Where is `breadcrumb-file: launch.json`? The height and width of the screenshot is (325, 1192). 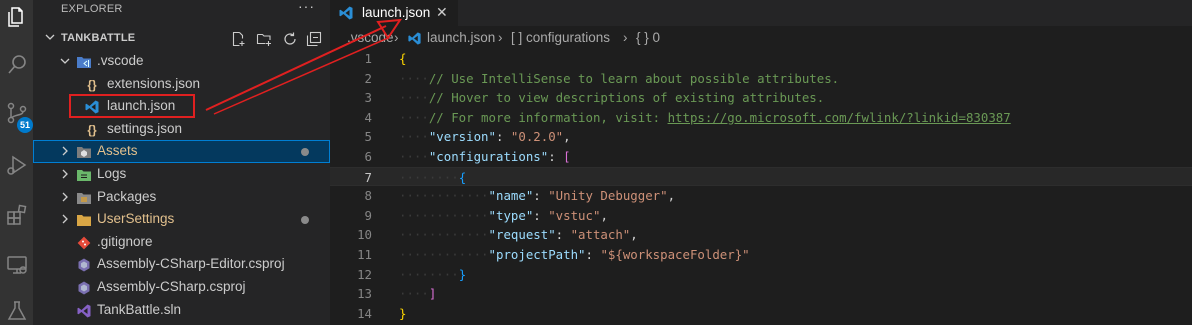 breadcrumb-file: launch.json is located at coordinates (461, 37).